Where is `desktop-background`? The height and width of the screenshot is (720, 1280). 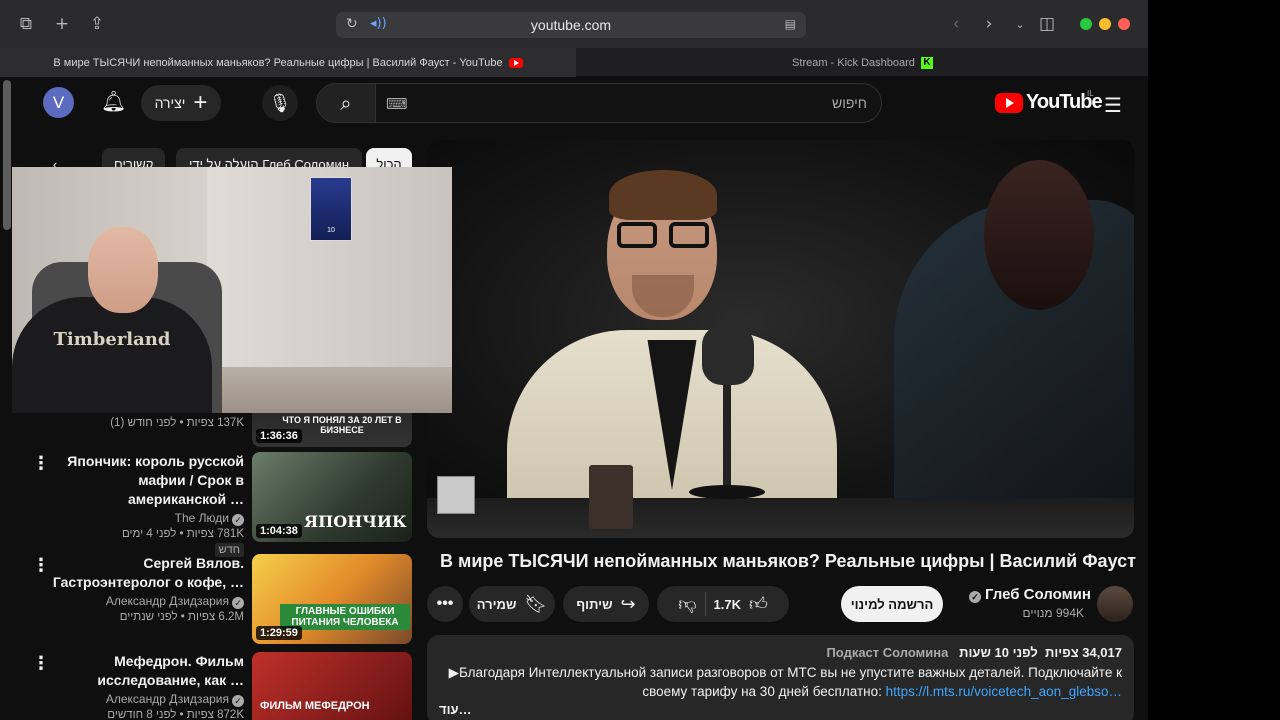 desktop-background is located at coordinates (1214, 360).